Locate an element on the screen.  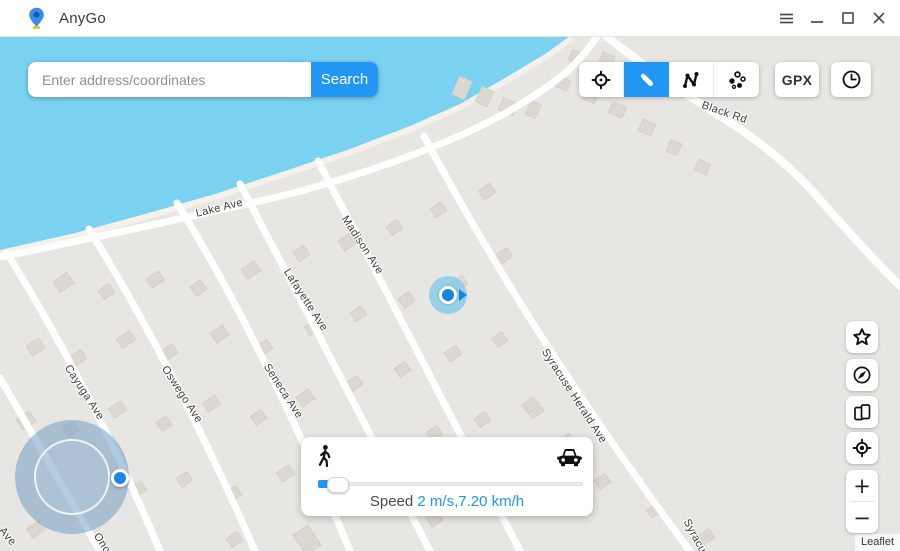
joystick-ring is located at coordinates (72, 477).